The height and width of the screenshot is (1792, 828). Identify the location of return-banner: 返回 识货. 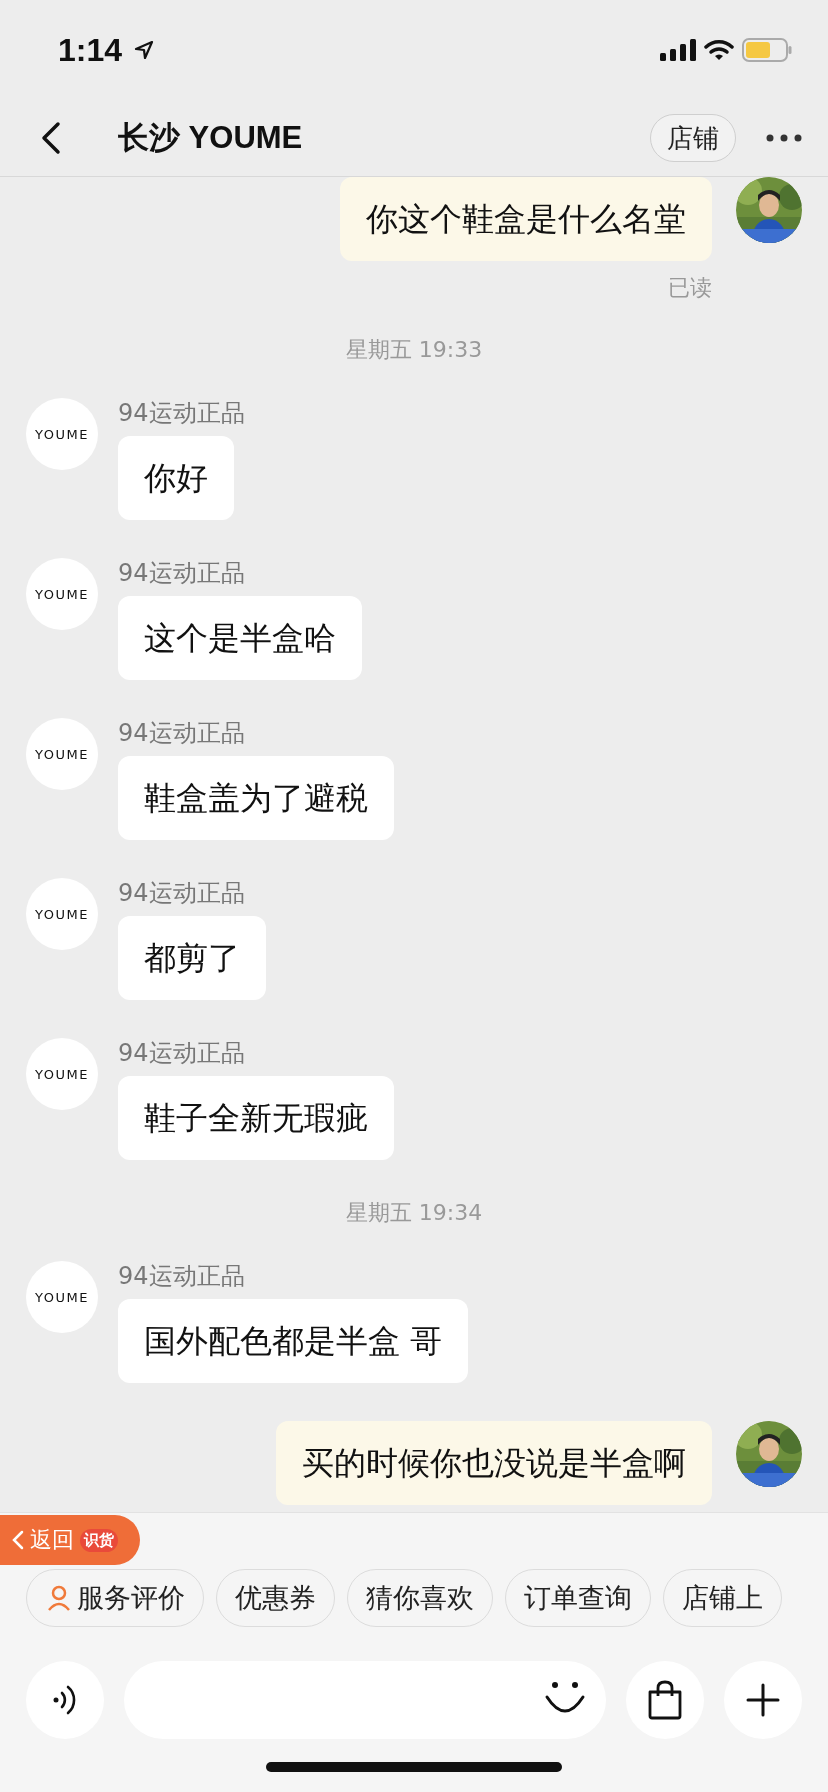
(70, 1540).